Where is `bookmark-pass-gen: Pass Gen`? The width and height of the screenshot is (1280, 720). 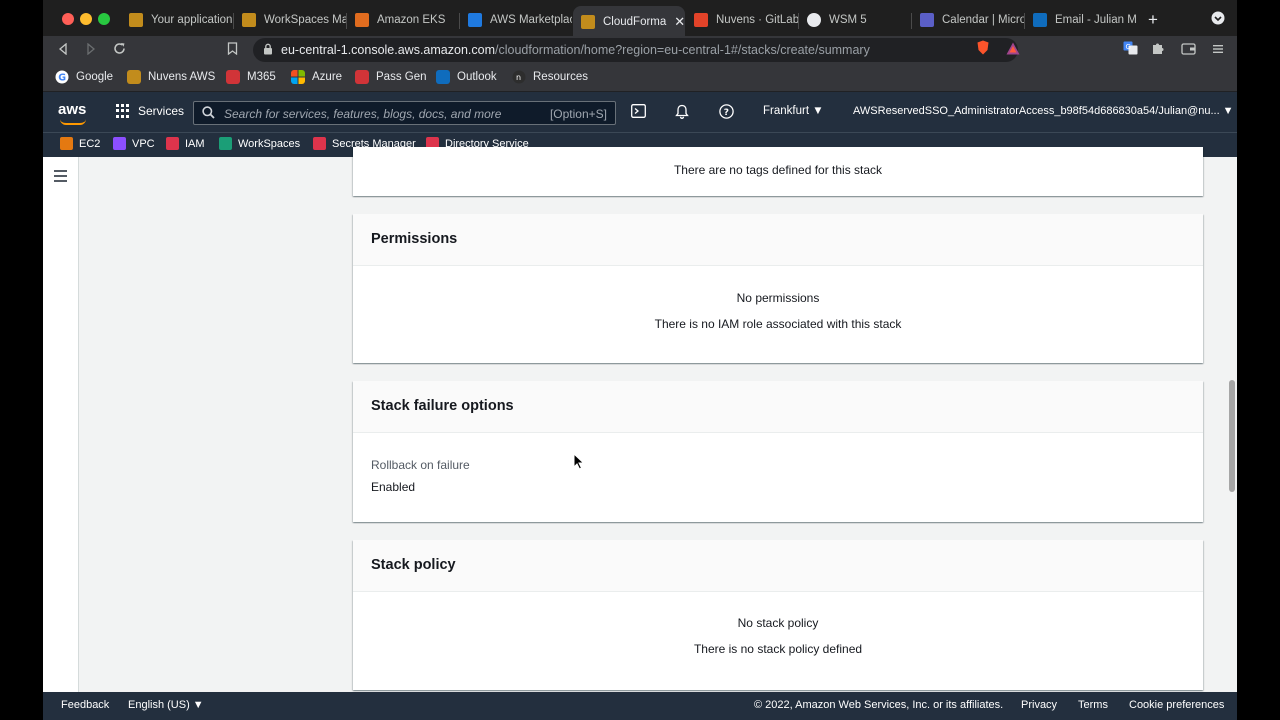 bookmark-pass-gen: Pass Gen is located at coordinates (391, 77).